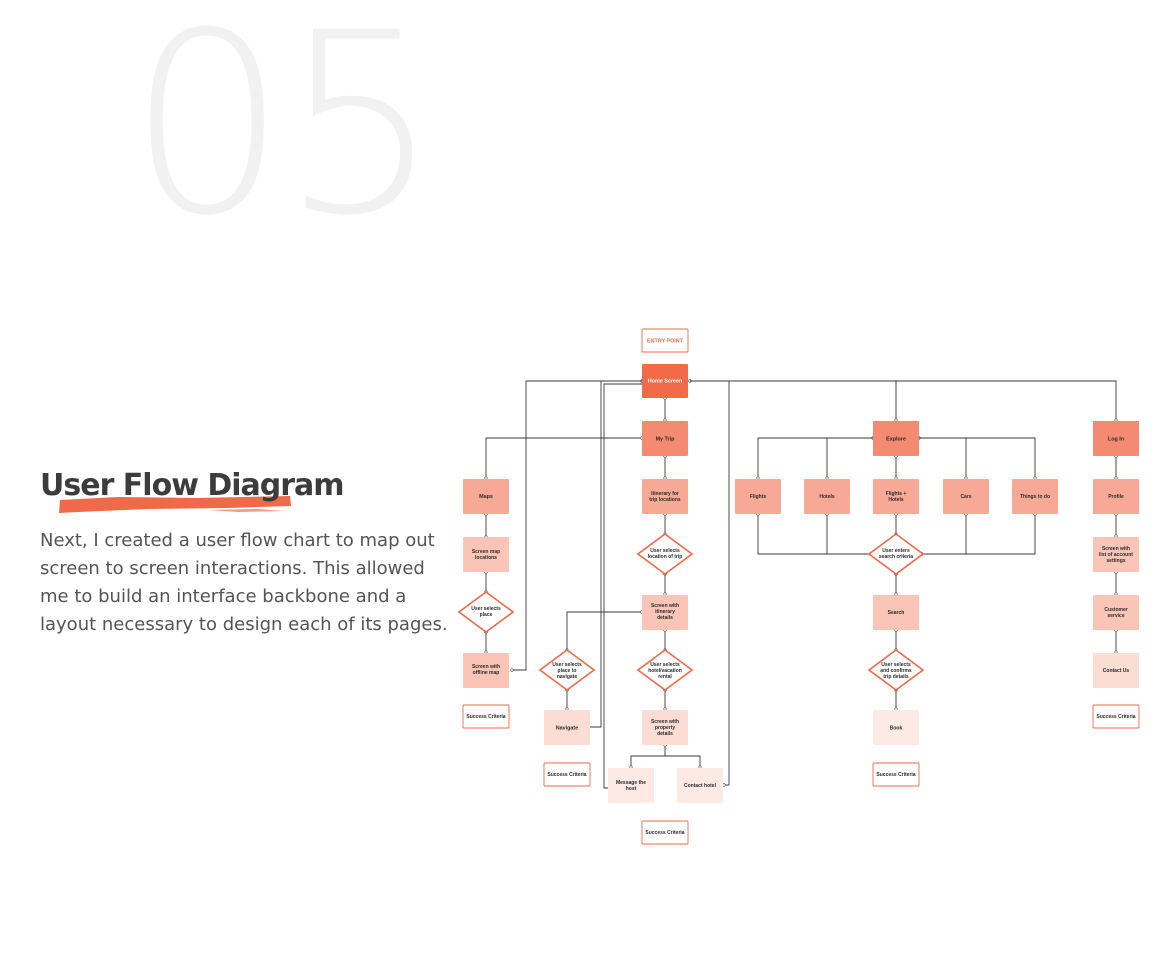 Image resolution: width=1170 pixels, height=956 pixels. Describe the element at coordinates (664, 833) in the screenshot. I see `my-trip-success-criteria-label: Success Criteria` at that location.